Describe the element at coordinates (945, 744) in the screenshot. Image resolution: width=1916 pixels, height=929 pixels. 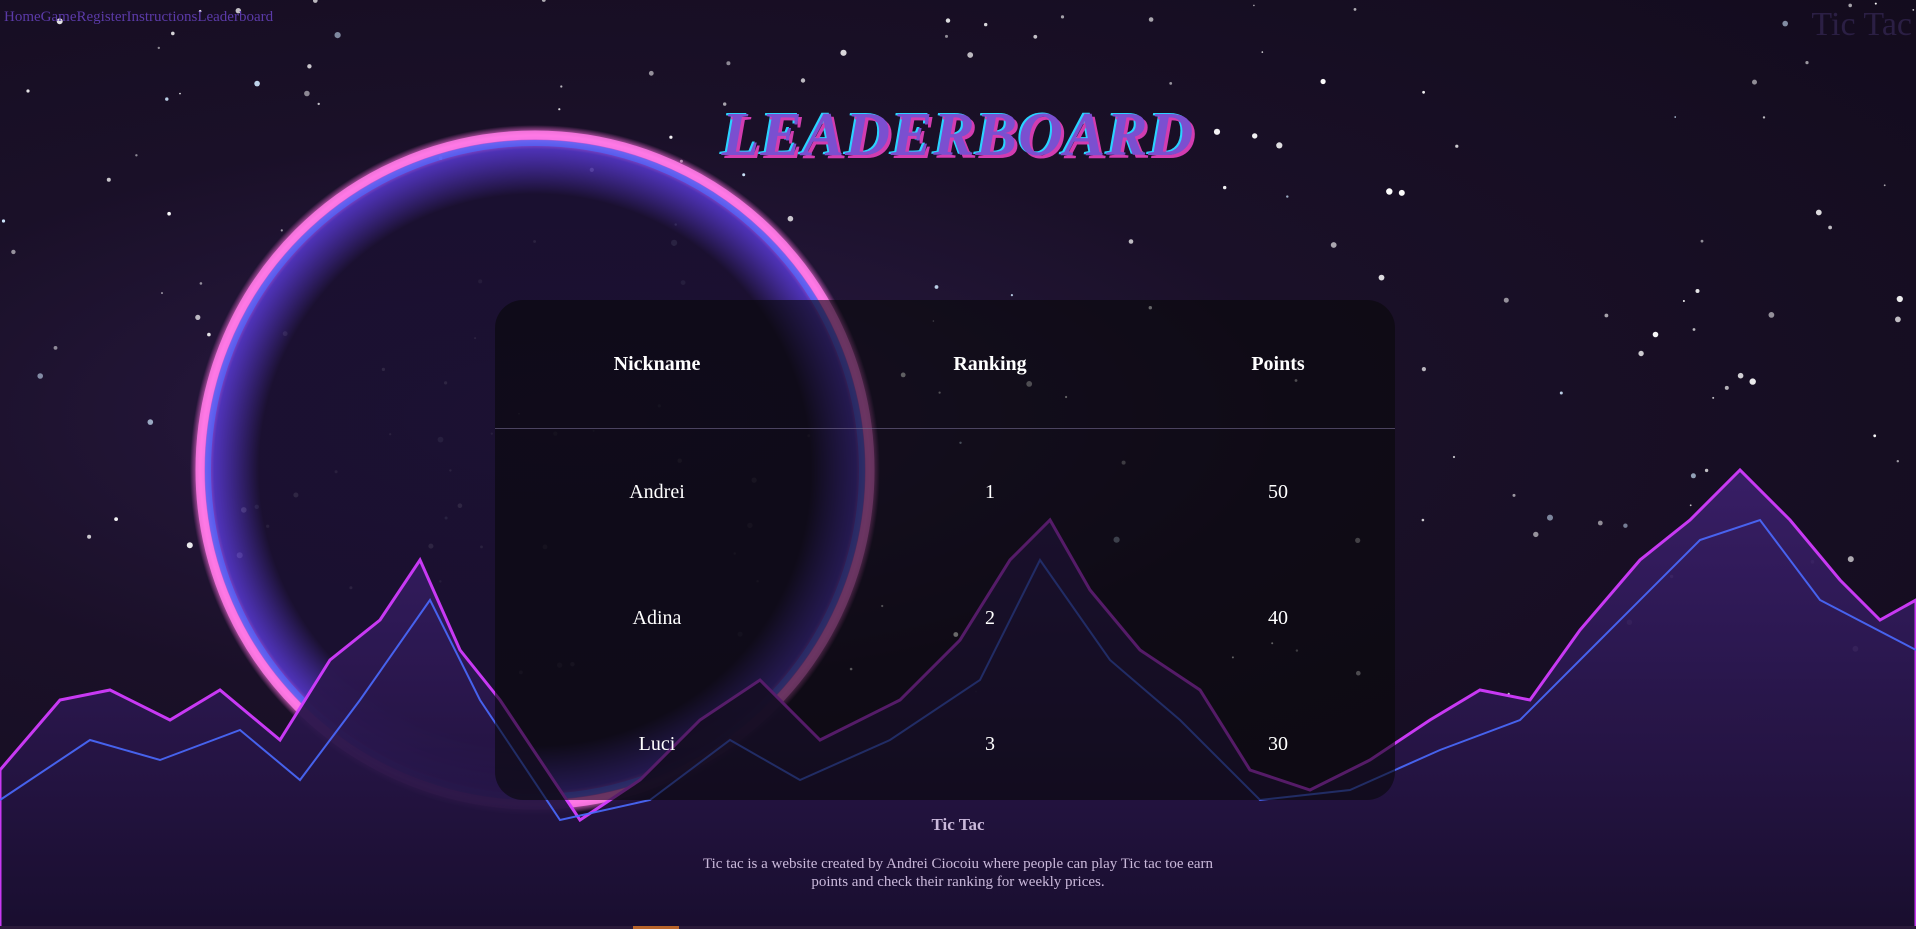
I see `table-row: Luci 3 30` at that location.